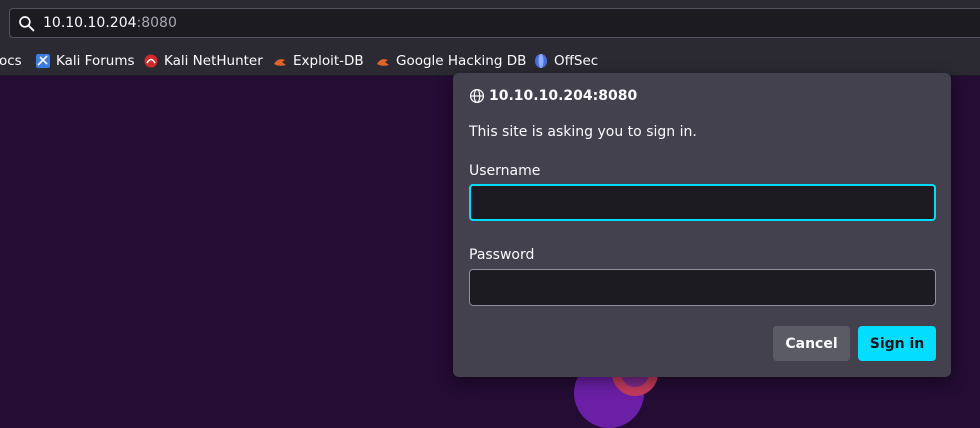 This screenshot has width=980, height=428. What do you see at coordinates (702, 287) in the screenshot?
I see `password-field` at bounding box center [702, 287].